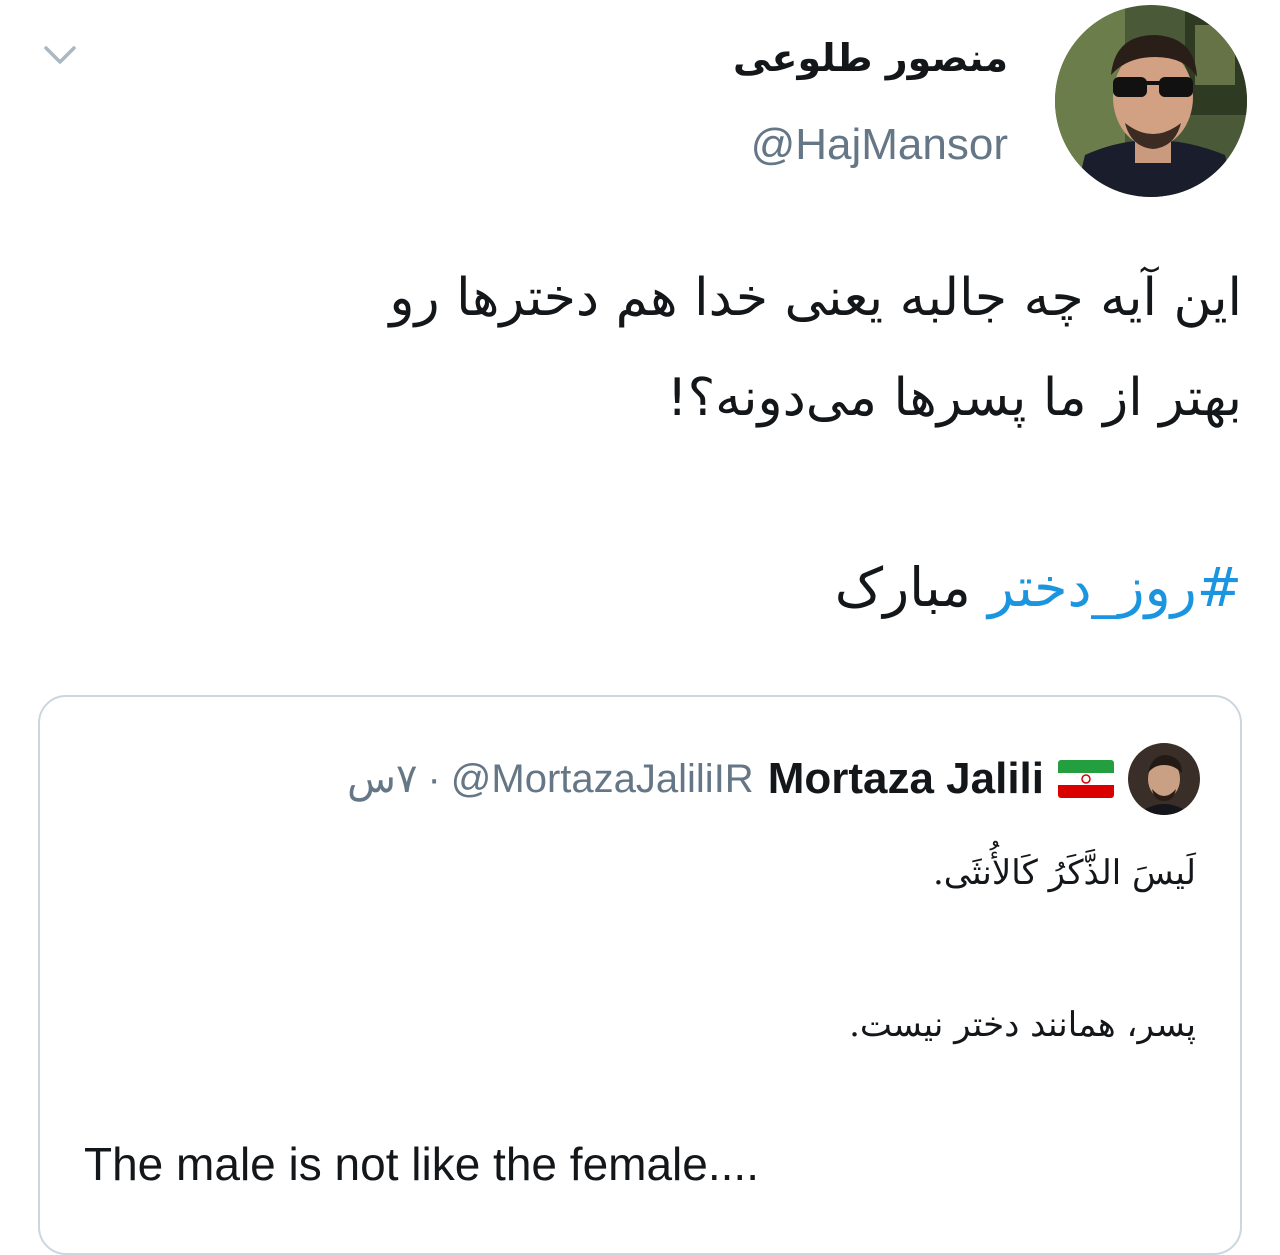  Describe the element at coordinates (879, 145) in the screenshot. I see `author-handle: @HajMansor` at that location.